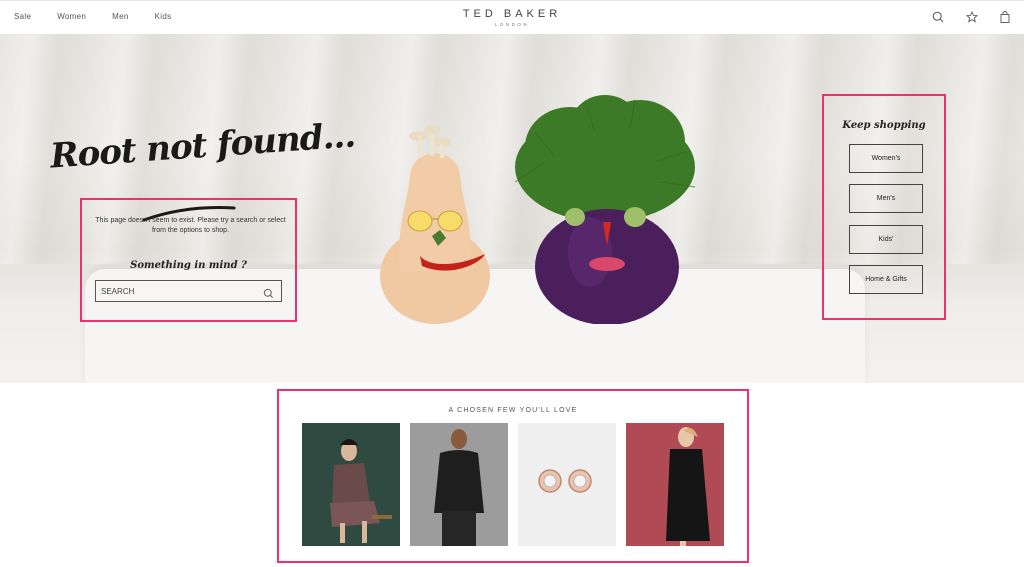  What do you see at coordinates (176, 291) in the screenshot?
I see `search-input` at bounding box center [176, 291].